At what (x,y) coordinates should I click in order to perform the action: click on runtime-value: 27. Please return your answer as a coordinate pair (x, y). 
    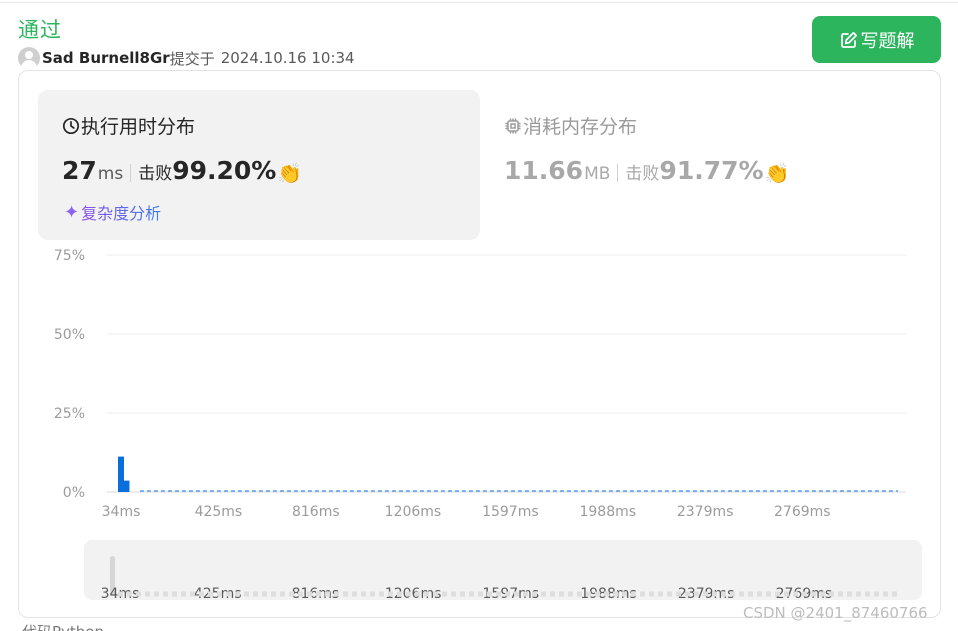
    Looking at the image, I should click on (79, 170).